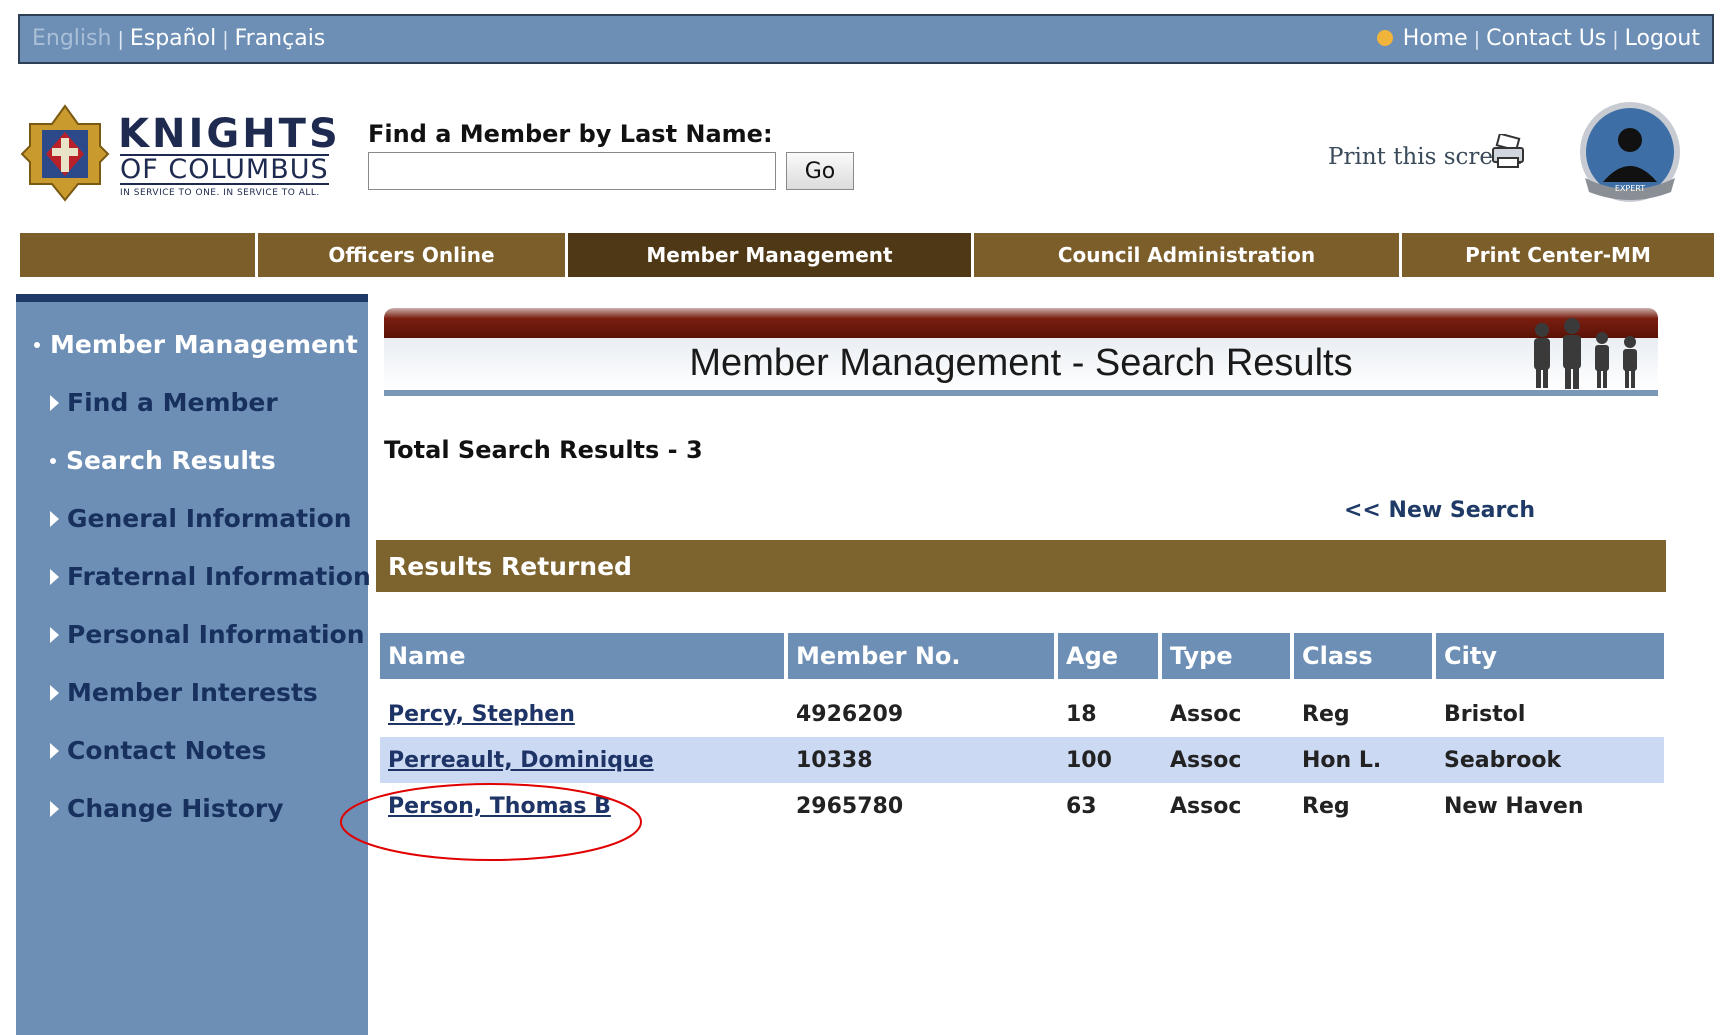 The width and height of the screenshot is (1727, 1035). Describe the element at coordinates (923, 656) in the screenshot. I see `column-header-member-no: Member No.` at that location.